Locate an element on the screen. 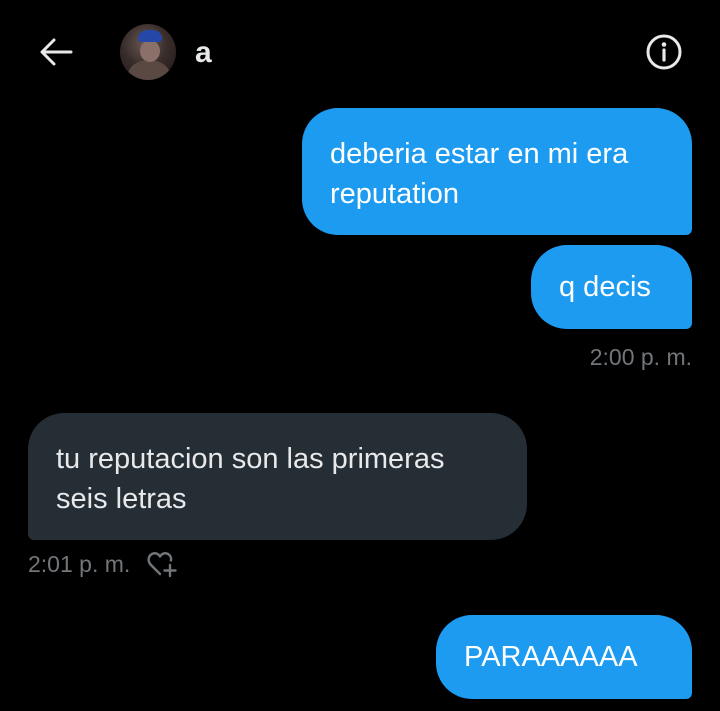  back-button is located at coordinates (56, 52).